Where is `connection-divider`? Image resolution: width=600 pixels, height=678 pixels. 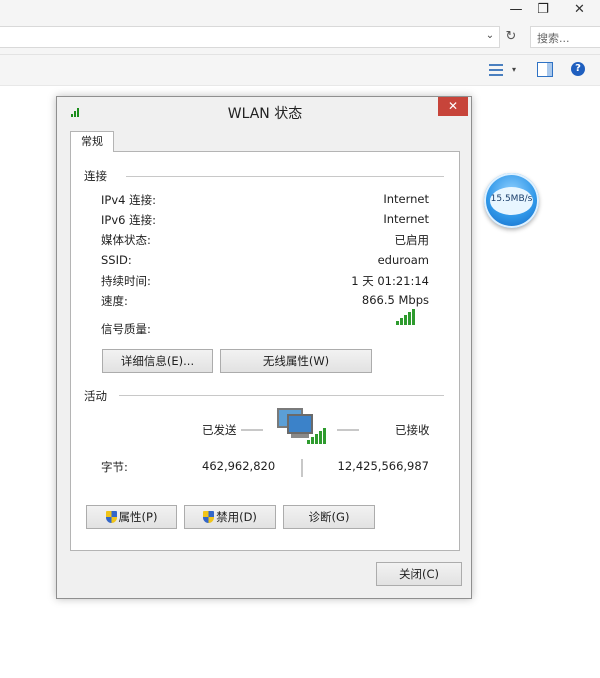 connection-divider is located at coordinates (285, 176).